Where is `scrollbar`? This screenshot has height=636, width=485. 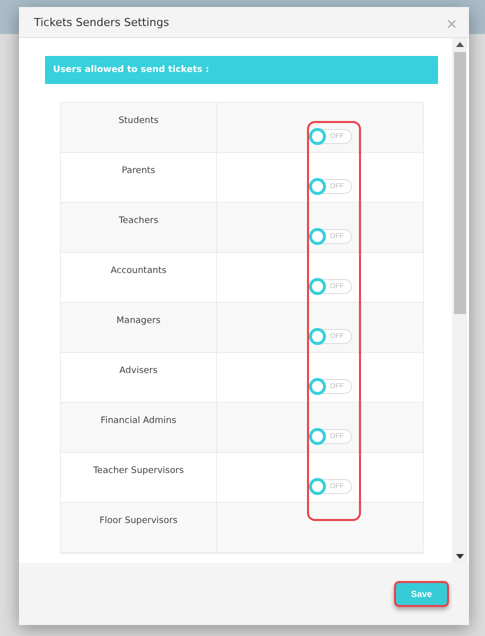
scrollbar is located at coordinates (459, 300).